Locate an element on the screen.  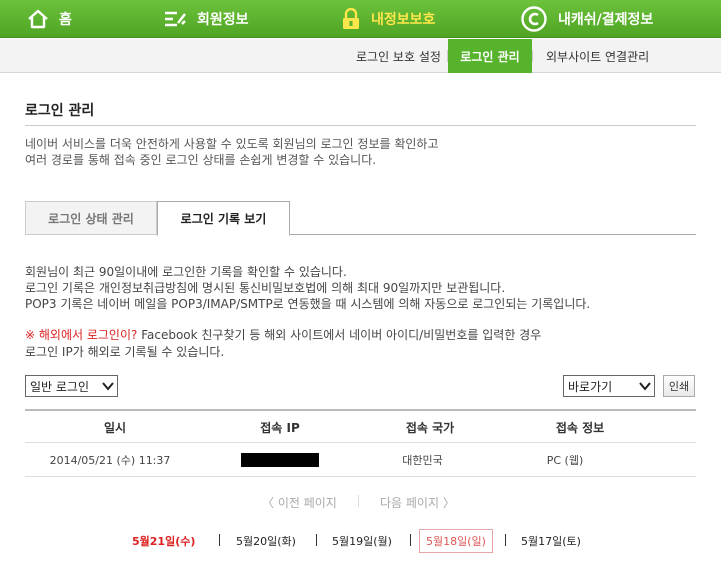
prev-page-link: 〈 이전 페이지 is located at coordinates (299, 502).